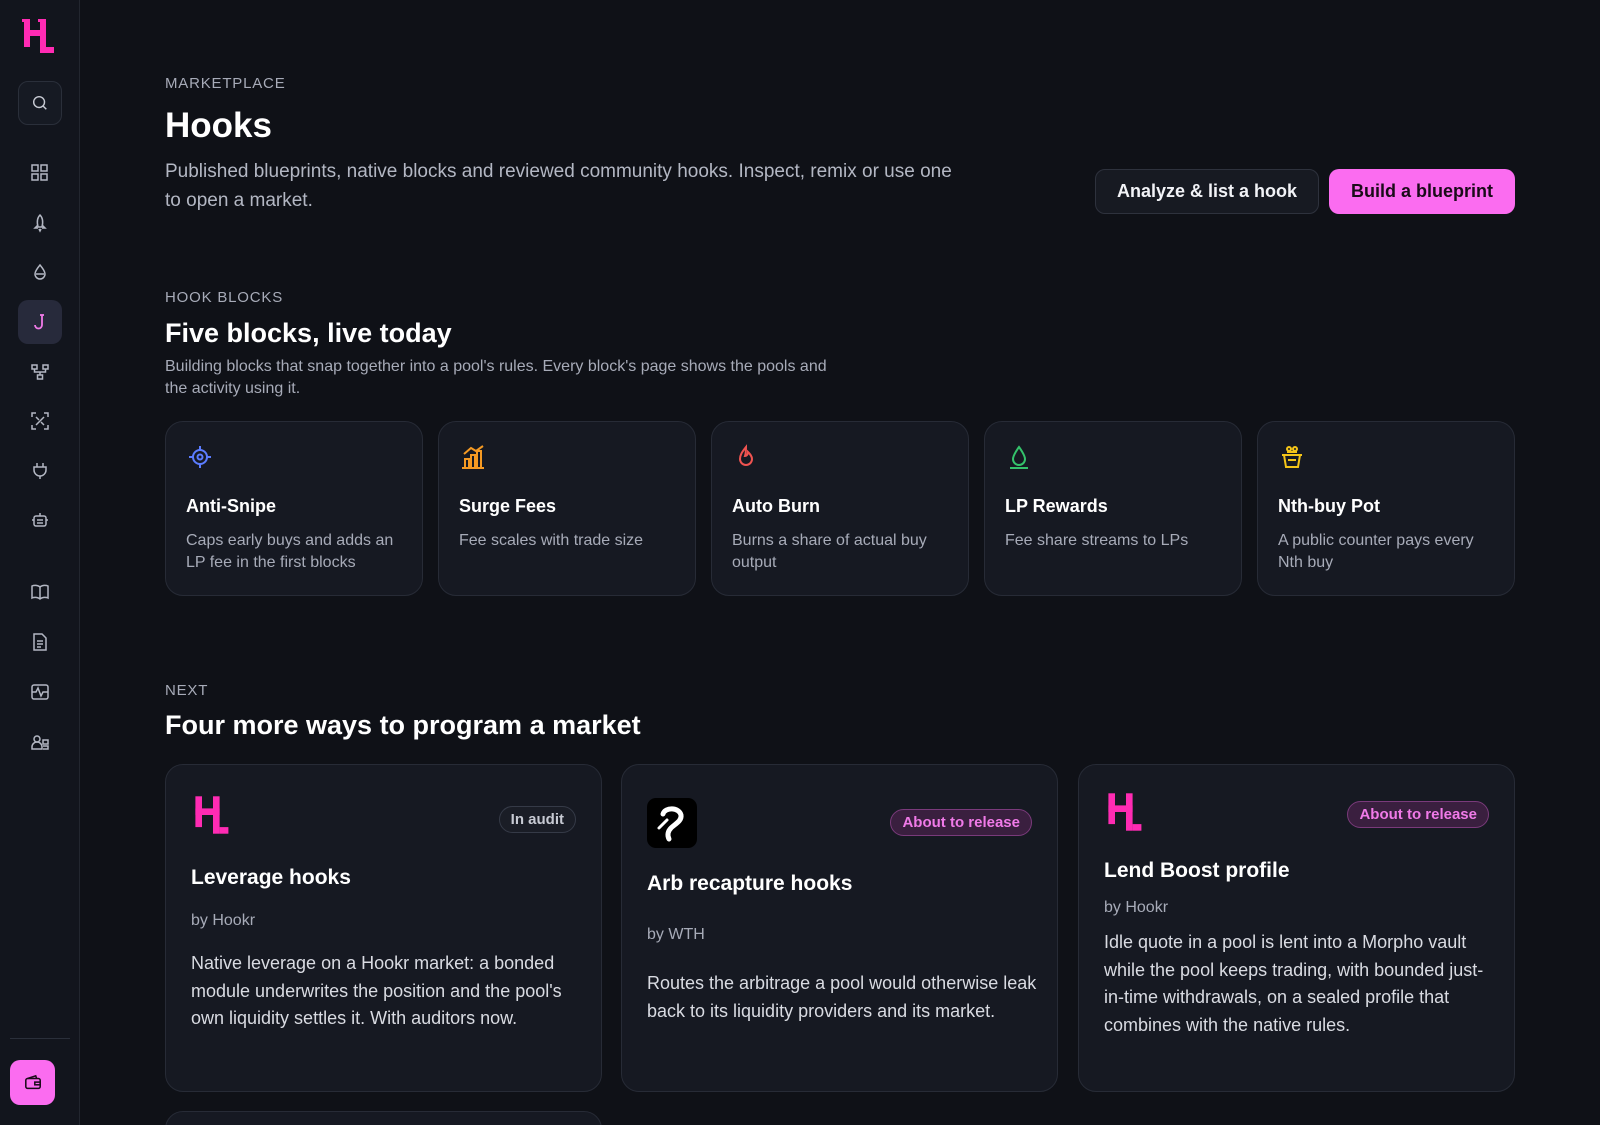 This screenshot has height=1125, width=1600. I want to click on page-eyebrow: MARKETPLACE, so click(225, 83).